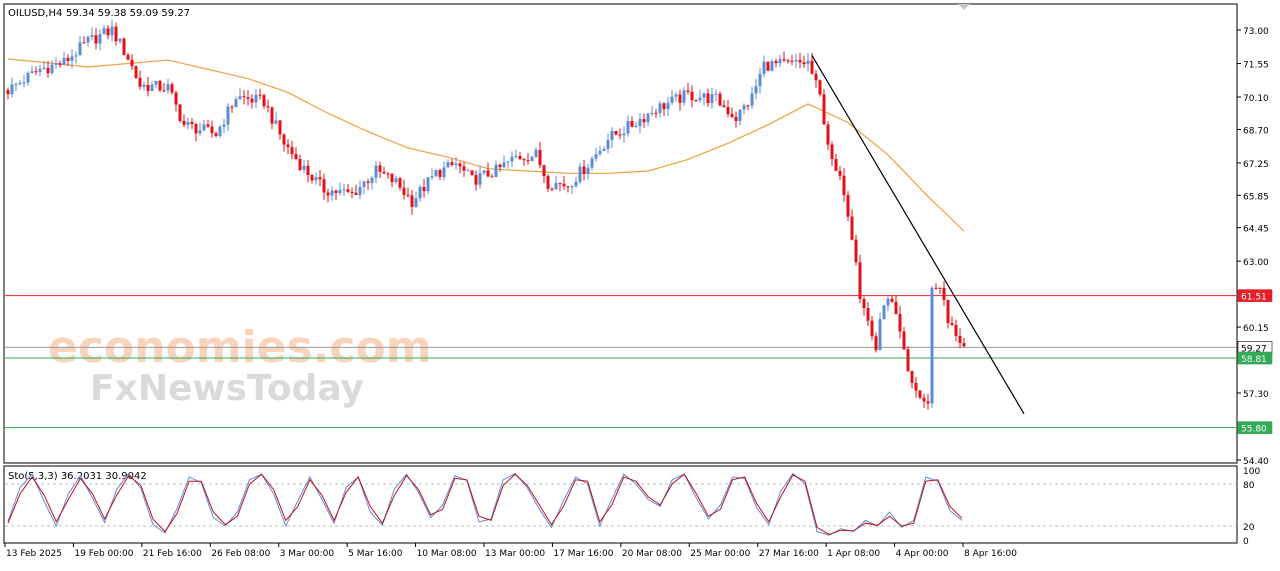 This screenshot has height=571, width=1280. I want to click on time-tick-label: 1 Apr 08:00, so click(853, 554).